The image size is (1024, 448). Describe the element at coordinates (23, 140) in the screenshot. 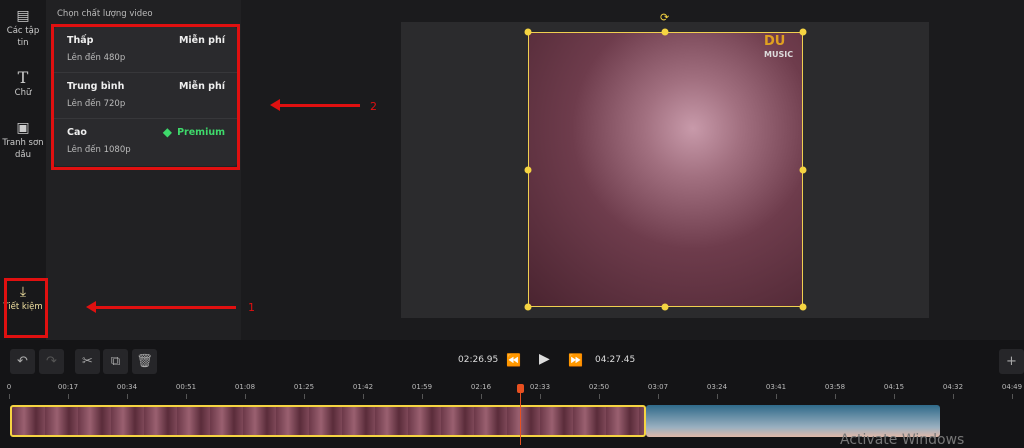

I see `sidebar-item-canvas: ▣ Tranh sơn dầu` at that location.